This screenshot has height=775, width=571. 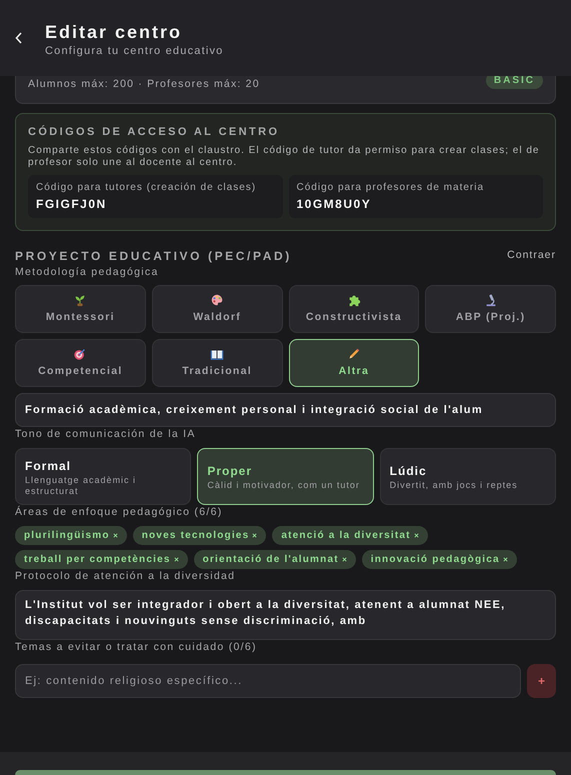 What do you see at coordinates (439, 559) in the screenshot?
I see `area-tag: innovació pedagògica` at bounding box center [439, 559].